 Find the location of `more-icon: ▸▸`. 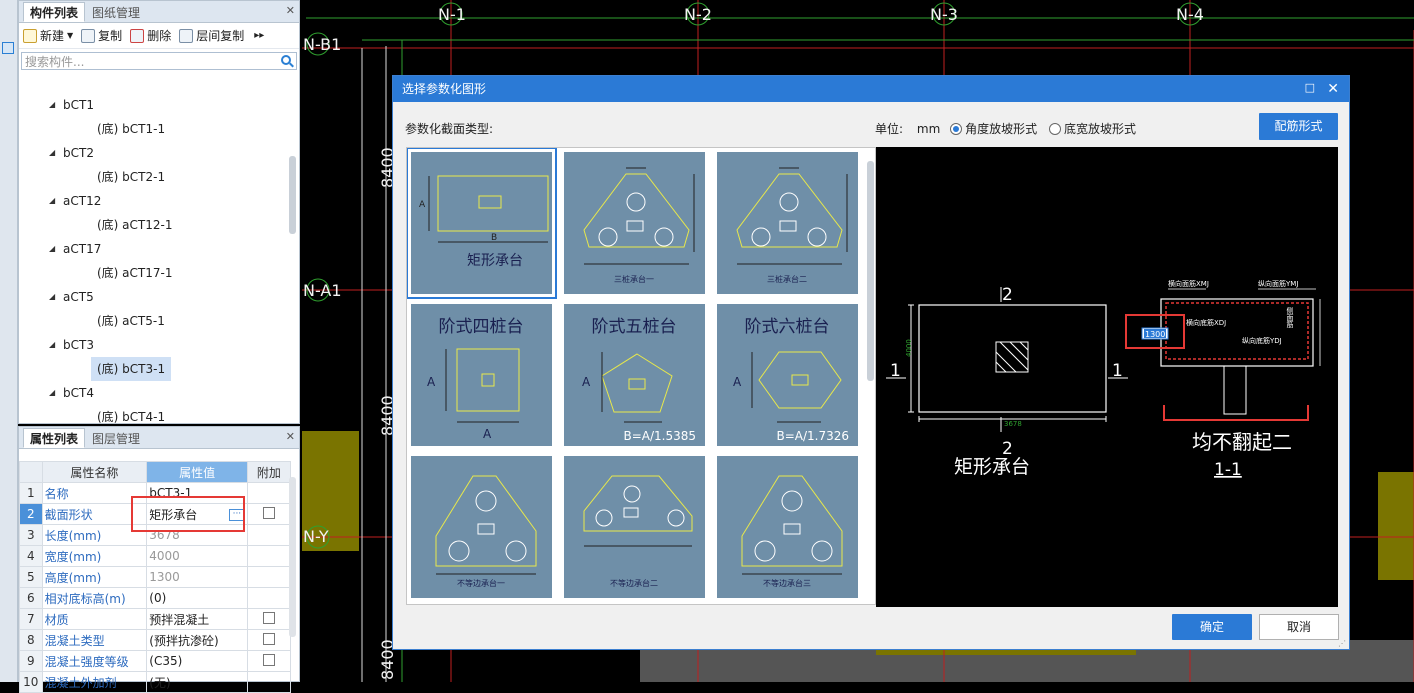

more-icon: ▸▸ is located at coordinates (259, 35).